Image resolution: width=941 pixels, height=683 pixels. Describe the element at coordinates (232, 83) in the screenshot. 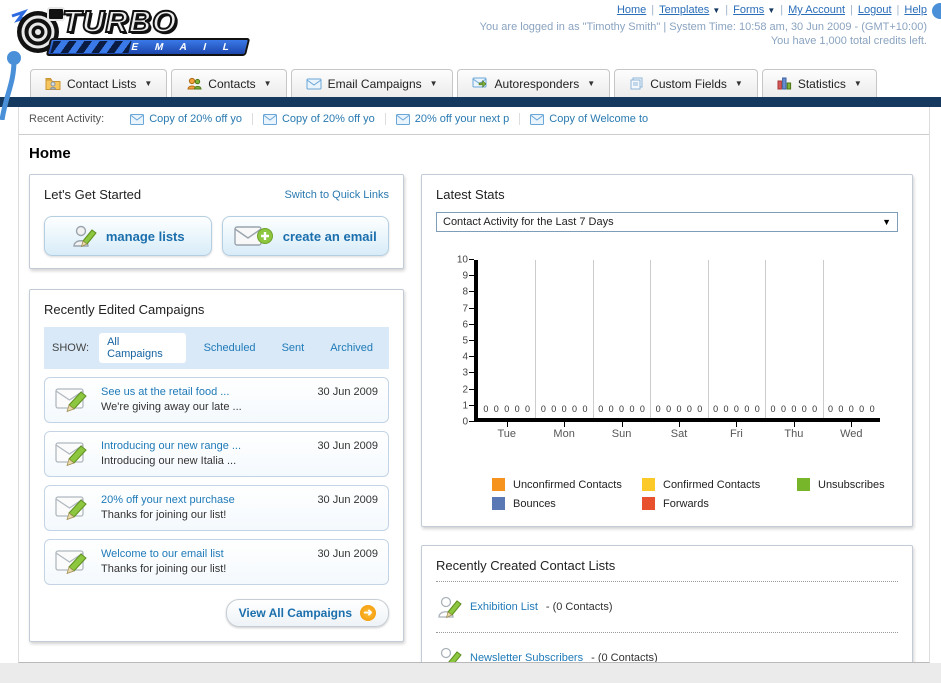

I see `tab-label: Contacts` at that location.